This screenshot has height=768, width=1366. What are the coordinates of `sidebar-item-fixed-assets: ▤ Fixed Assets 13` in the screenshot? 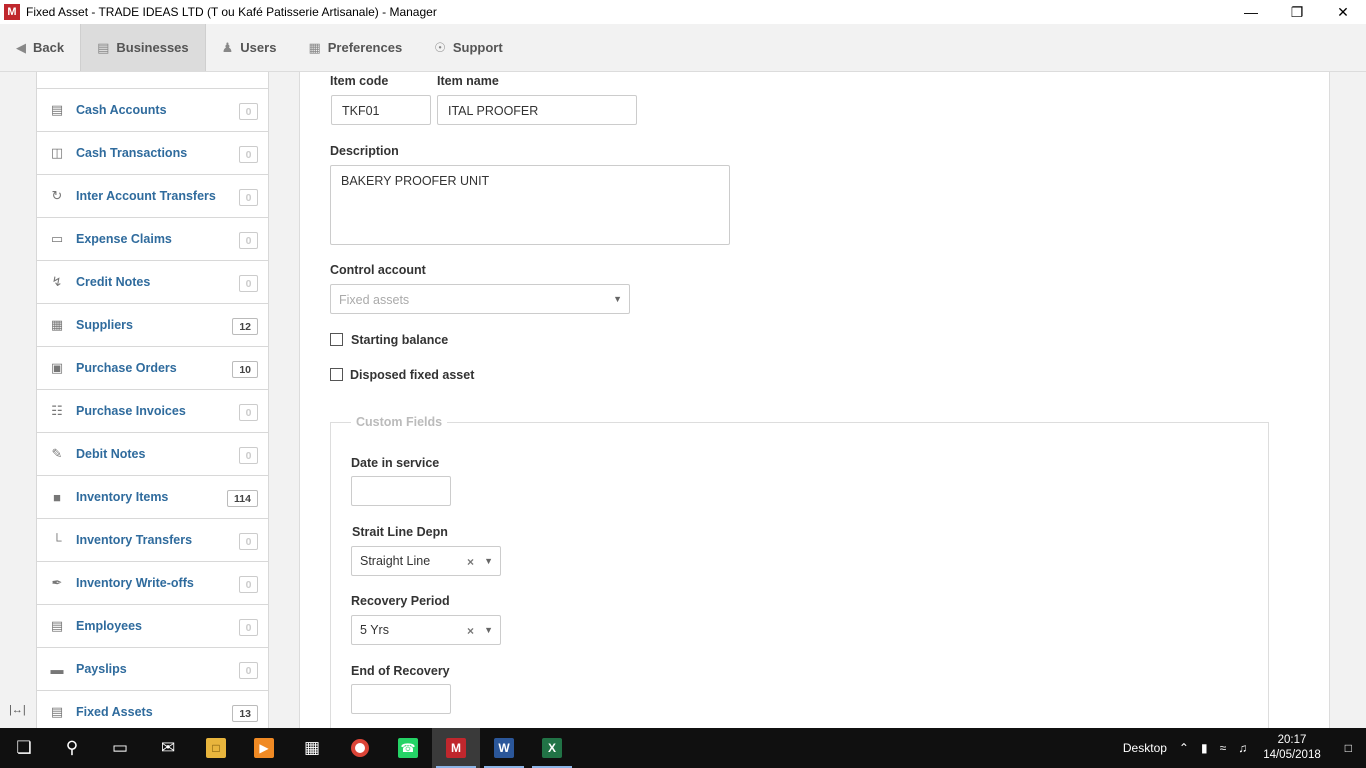 It's located at (152, 709).